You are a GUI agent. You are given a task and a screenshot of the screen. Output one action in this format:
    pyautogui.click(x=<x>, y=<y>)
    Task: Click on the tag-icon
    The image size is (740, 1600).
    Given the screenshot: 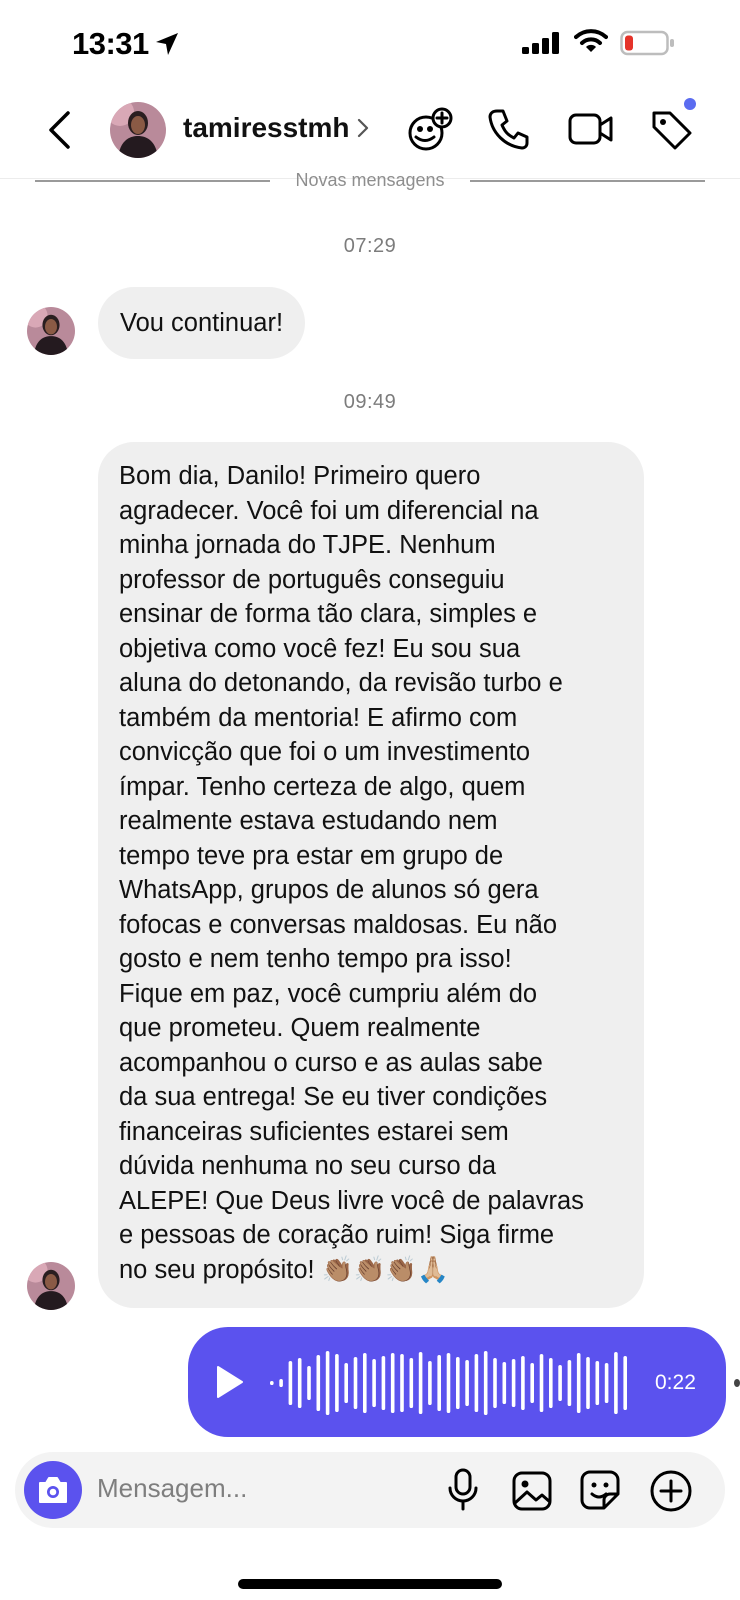 What is the action you would take?
    pyautogui.click(x=672, y=130)
    